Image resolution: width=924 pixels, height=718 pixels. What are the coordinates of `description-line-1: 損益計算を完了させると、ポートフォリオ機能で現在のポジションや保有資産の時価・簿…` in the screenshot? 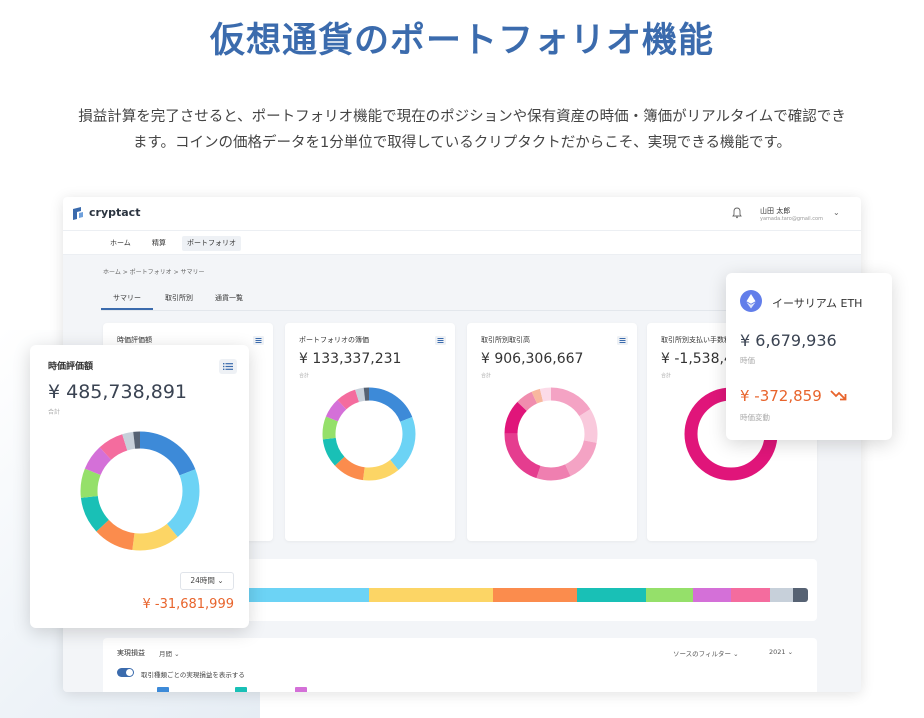 It's located at (462, 117).